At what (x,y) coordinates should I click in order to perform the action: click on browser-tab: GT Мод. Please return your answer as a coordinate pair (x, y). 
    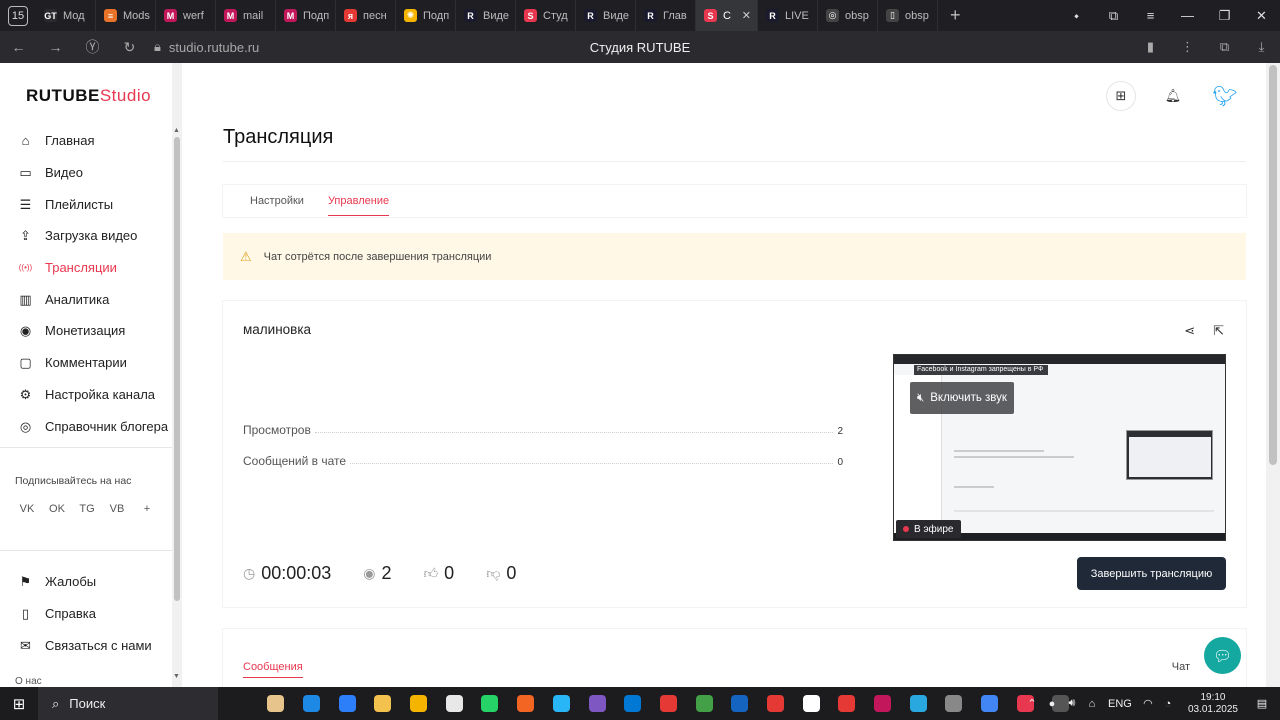
    Looking at the image, I should click on (66, 15).